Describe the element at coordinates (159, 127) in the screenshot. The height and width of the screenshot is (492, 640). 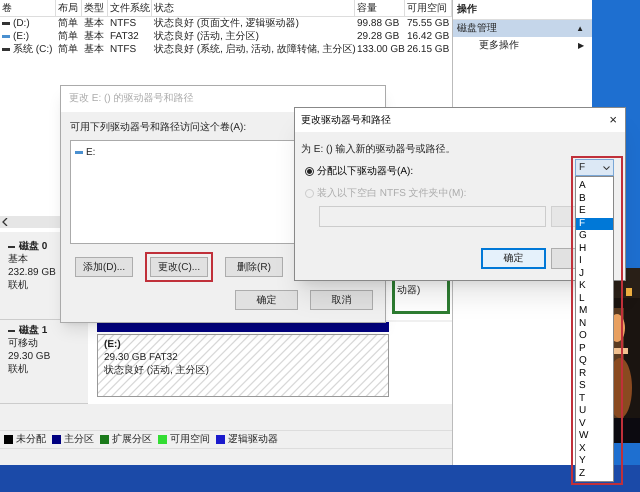
I see `list-label: 可用下列驱动器号和路径访问这个卷(A):` at that location.